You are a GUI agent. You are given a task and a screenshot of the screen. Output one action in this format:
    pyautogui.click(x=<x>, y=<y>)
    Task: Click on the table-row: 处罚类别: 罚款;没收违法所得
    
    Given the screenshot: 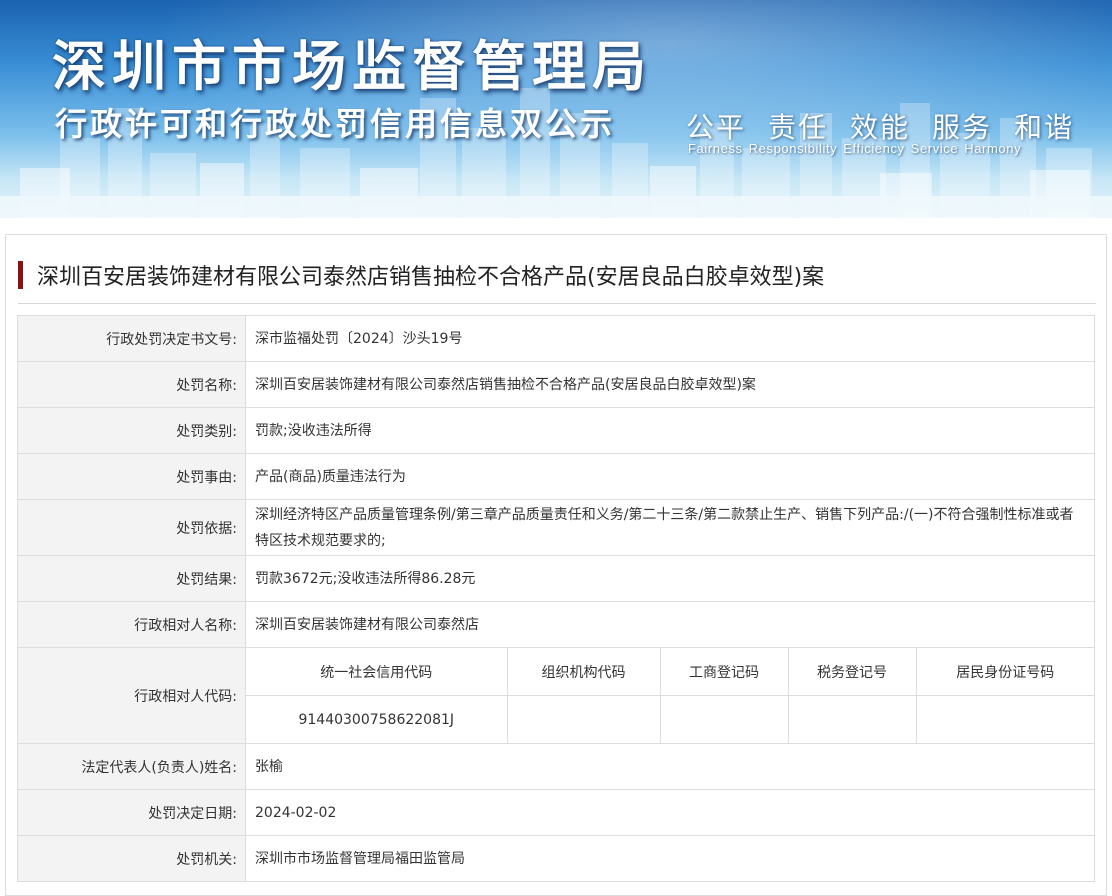 What is the action you would take?
    pyautogui.click(x=556, y=430)
    